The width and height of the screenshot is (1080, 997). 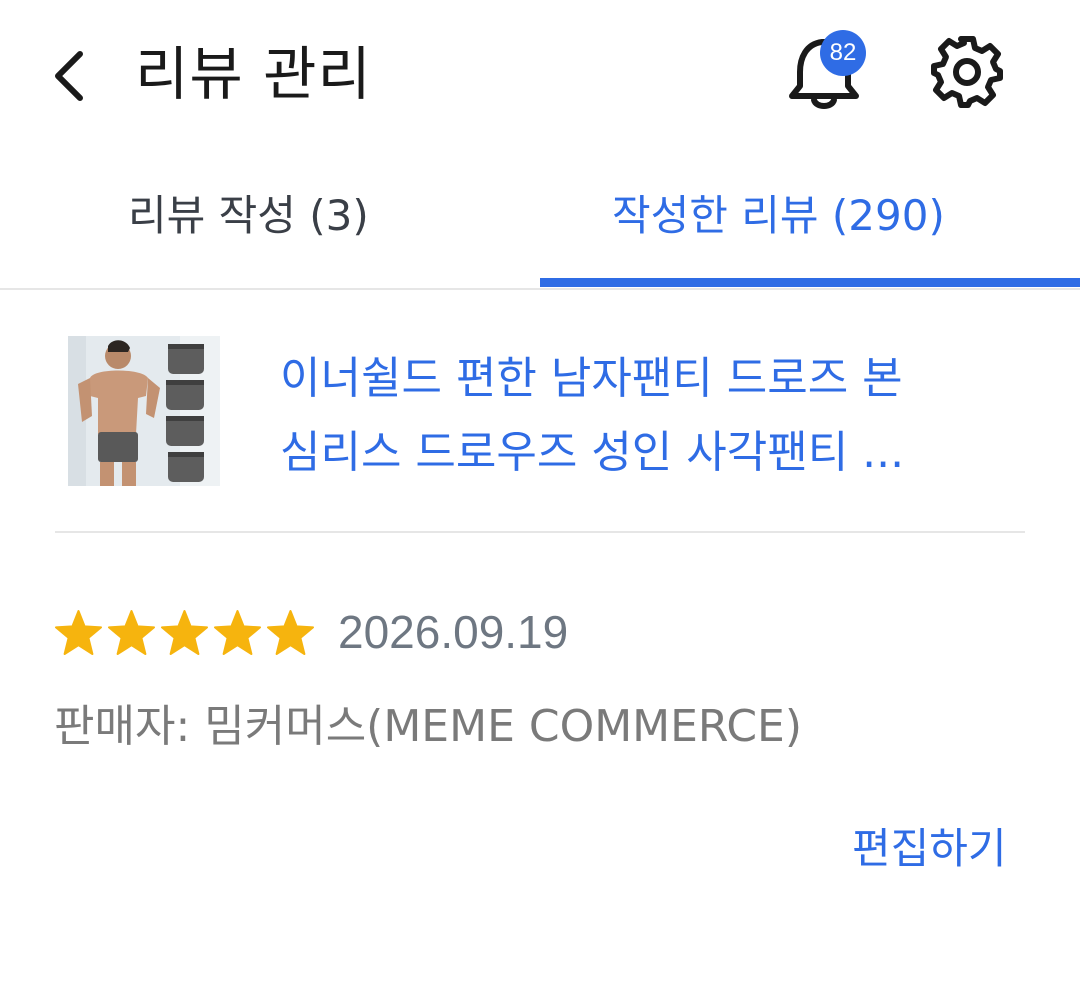 What do you see at coordinates (929, 849) in the screenshot?
I see `edit-review-button: 편집하기` at bounding box center [929, 849].